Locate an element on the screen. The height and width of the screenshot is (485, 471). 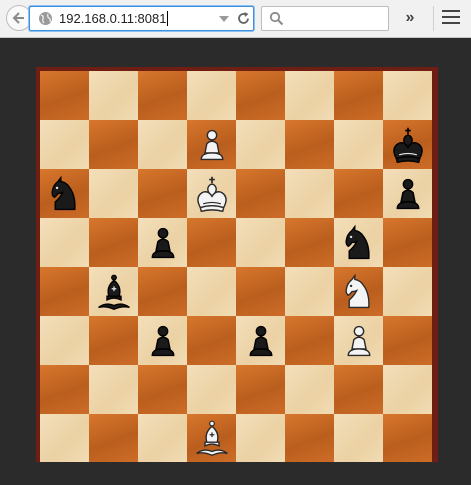
square-c5 is located at coordinates (162, 242).